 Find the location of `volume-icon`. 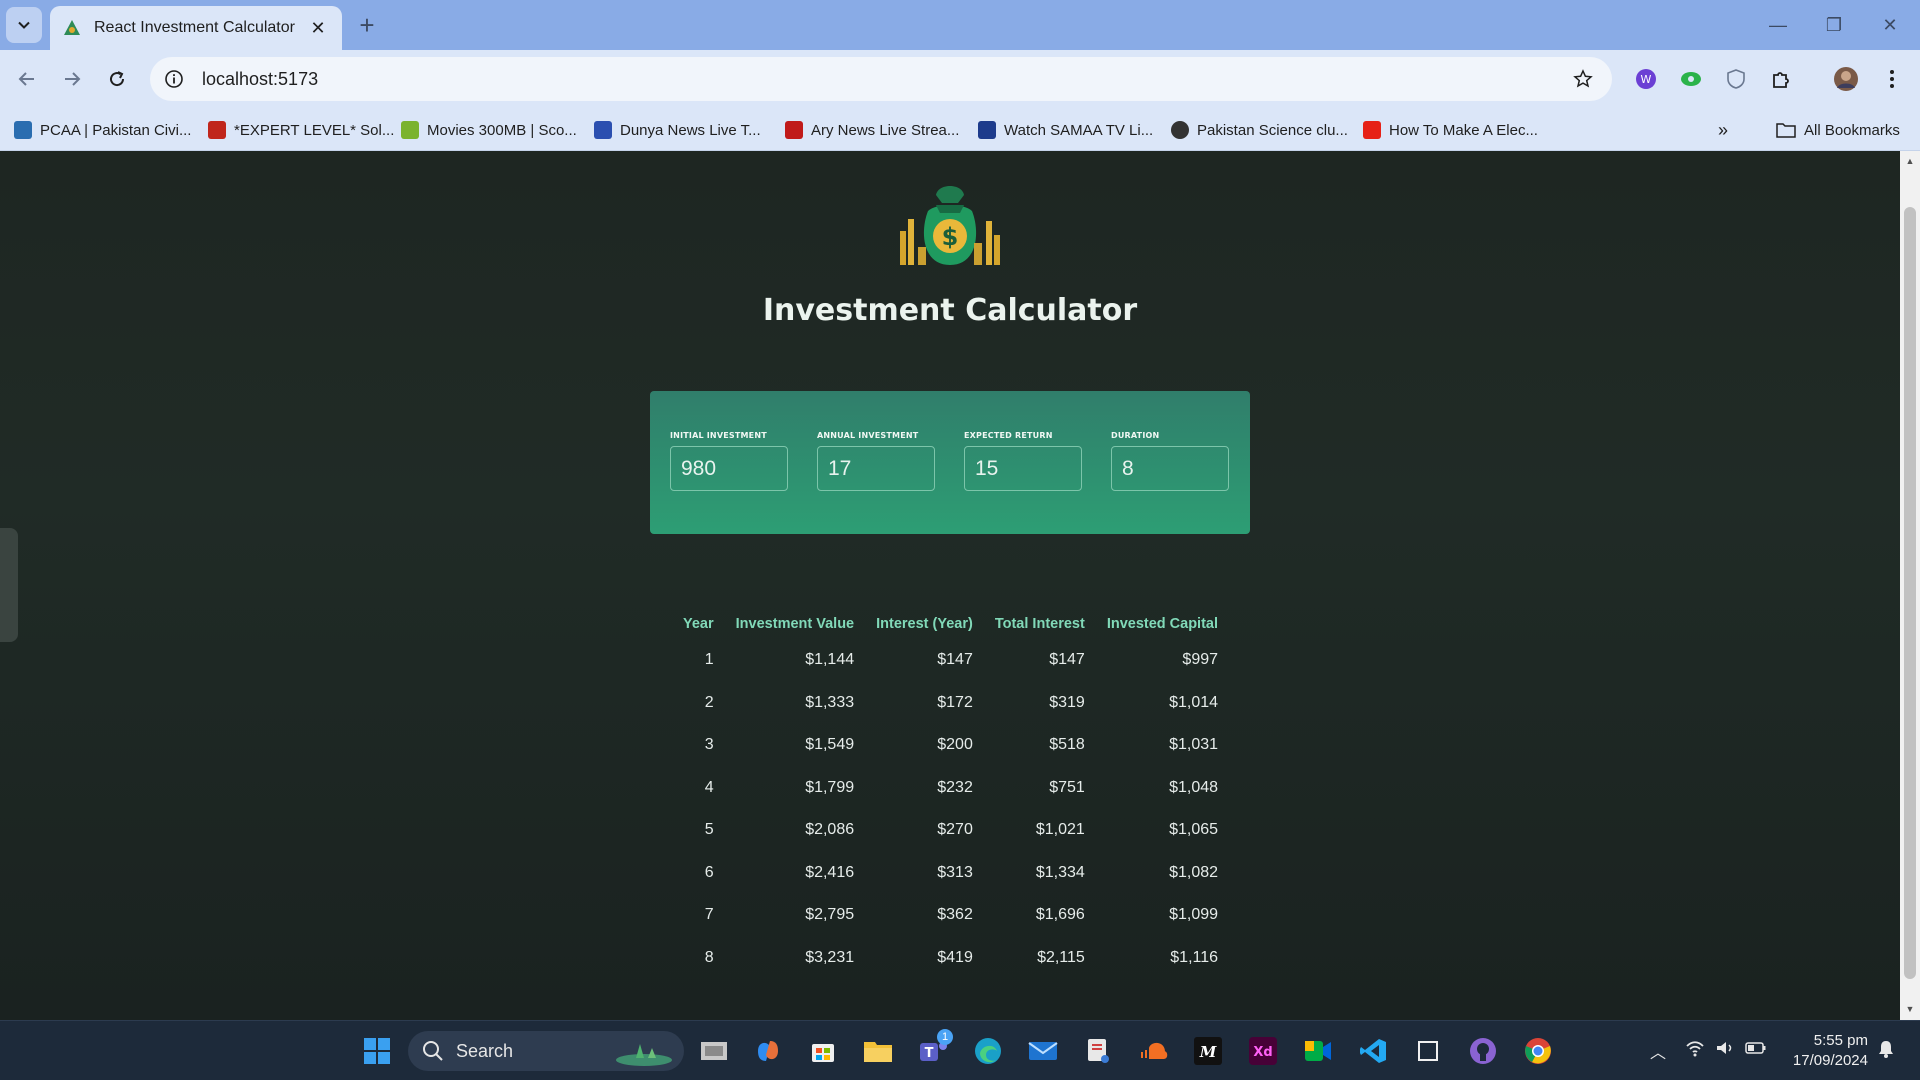

volume-icon is located at coordinates (1725, 1050).